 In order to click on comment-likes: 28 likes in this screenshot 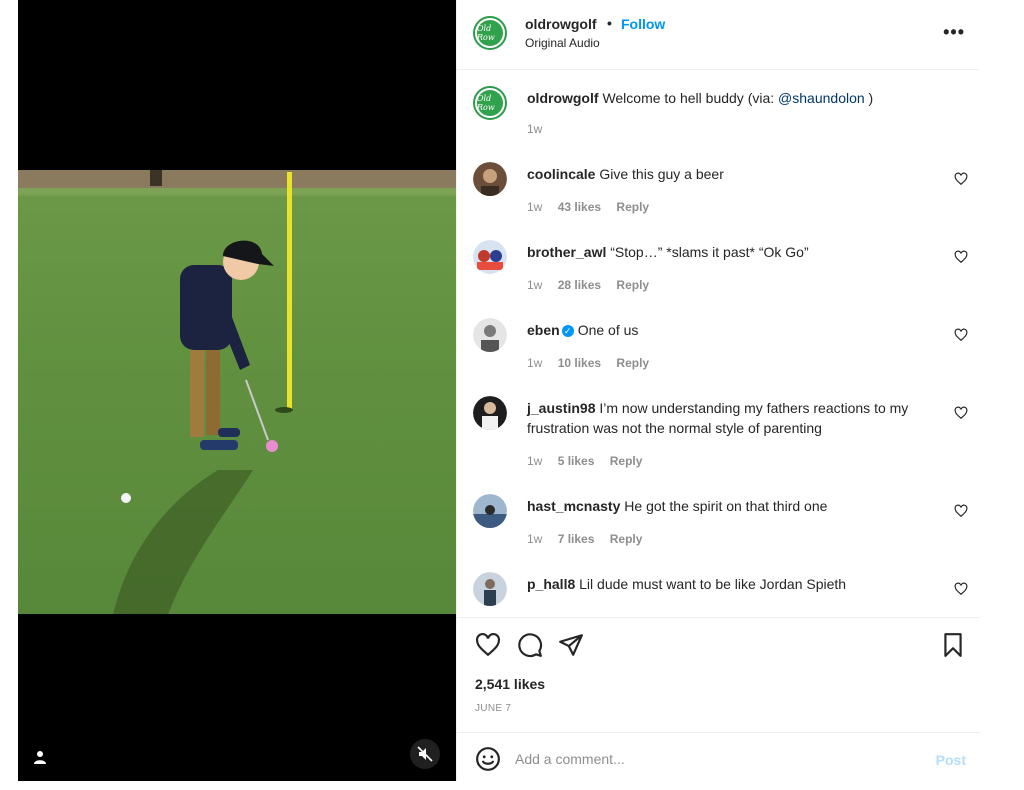, I will do `click(579, 285)`.